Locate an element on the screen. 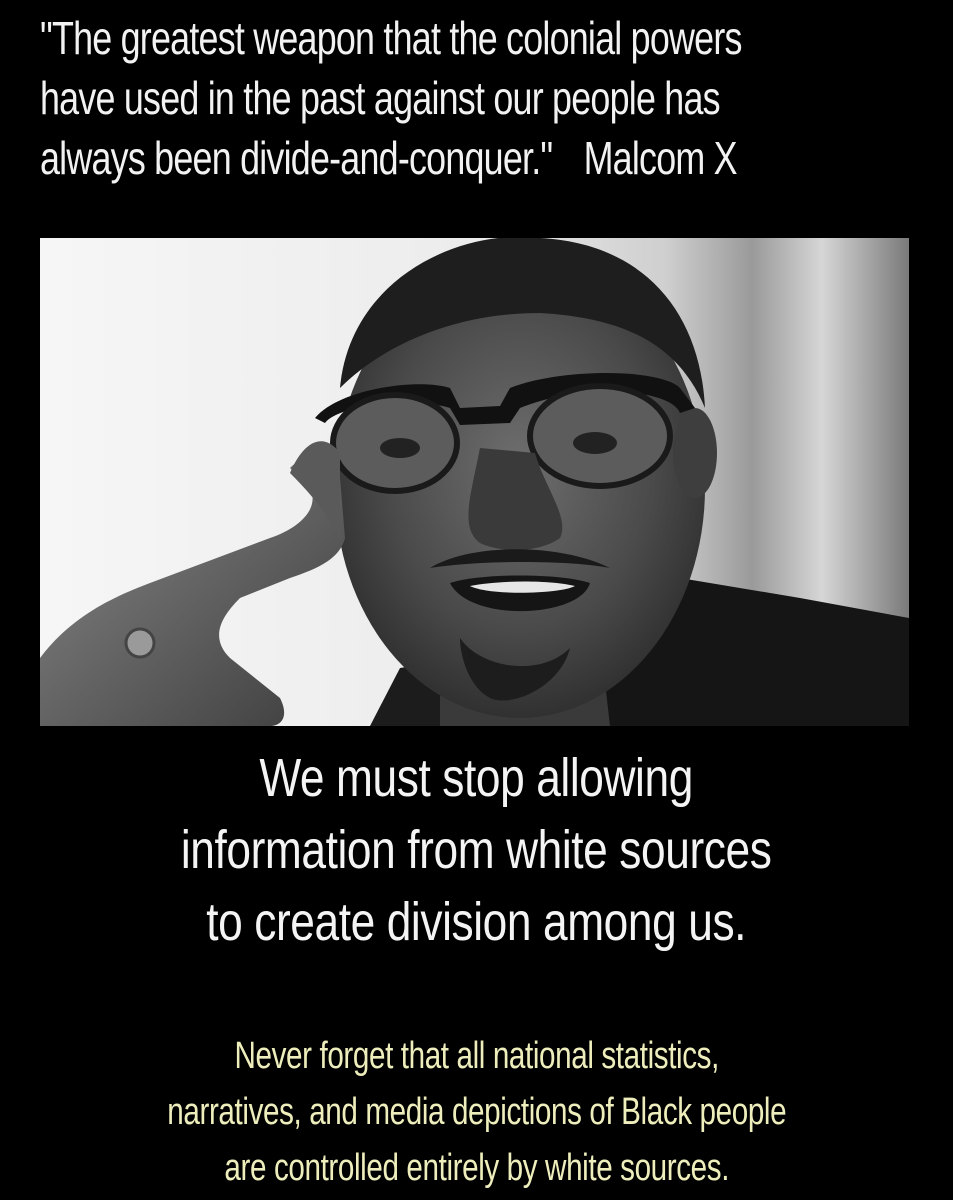  headline-line-2: information from white sources is located at coordinates (476, 850).